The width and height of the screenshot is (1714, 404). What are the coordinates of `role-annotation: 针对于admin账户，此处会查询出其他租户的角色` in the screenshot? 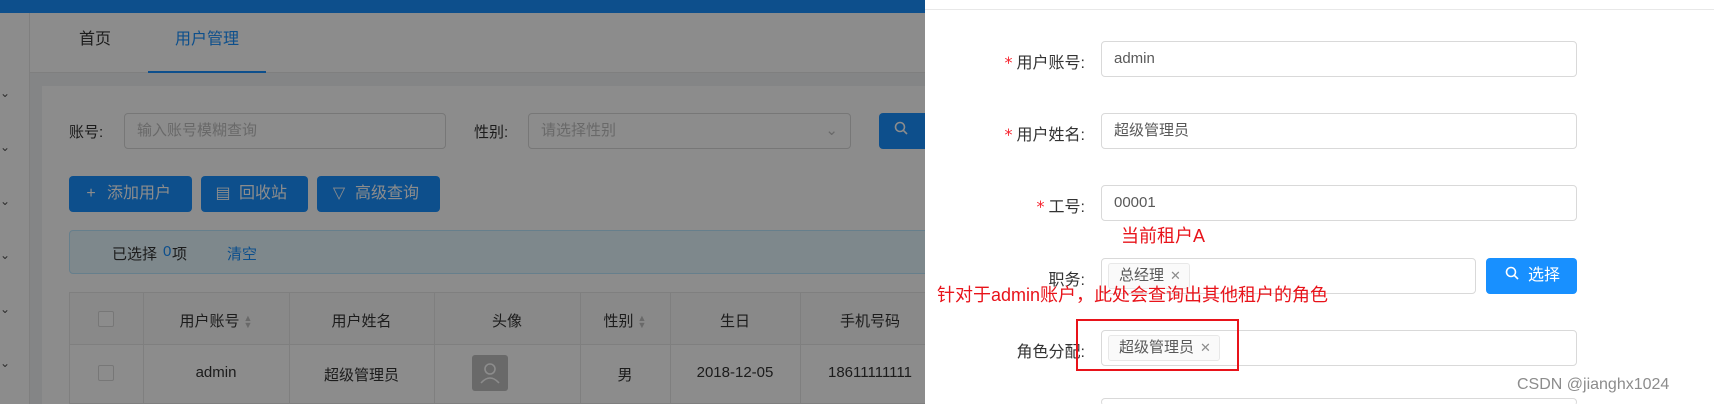 It's located at (1133, 295).